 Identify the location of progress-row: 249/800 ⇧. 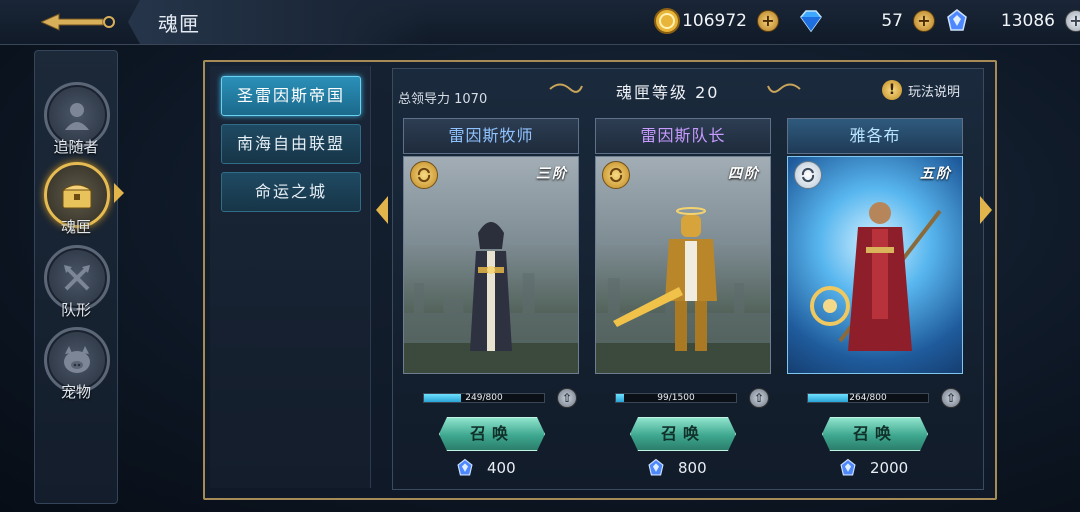
(491, 398).